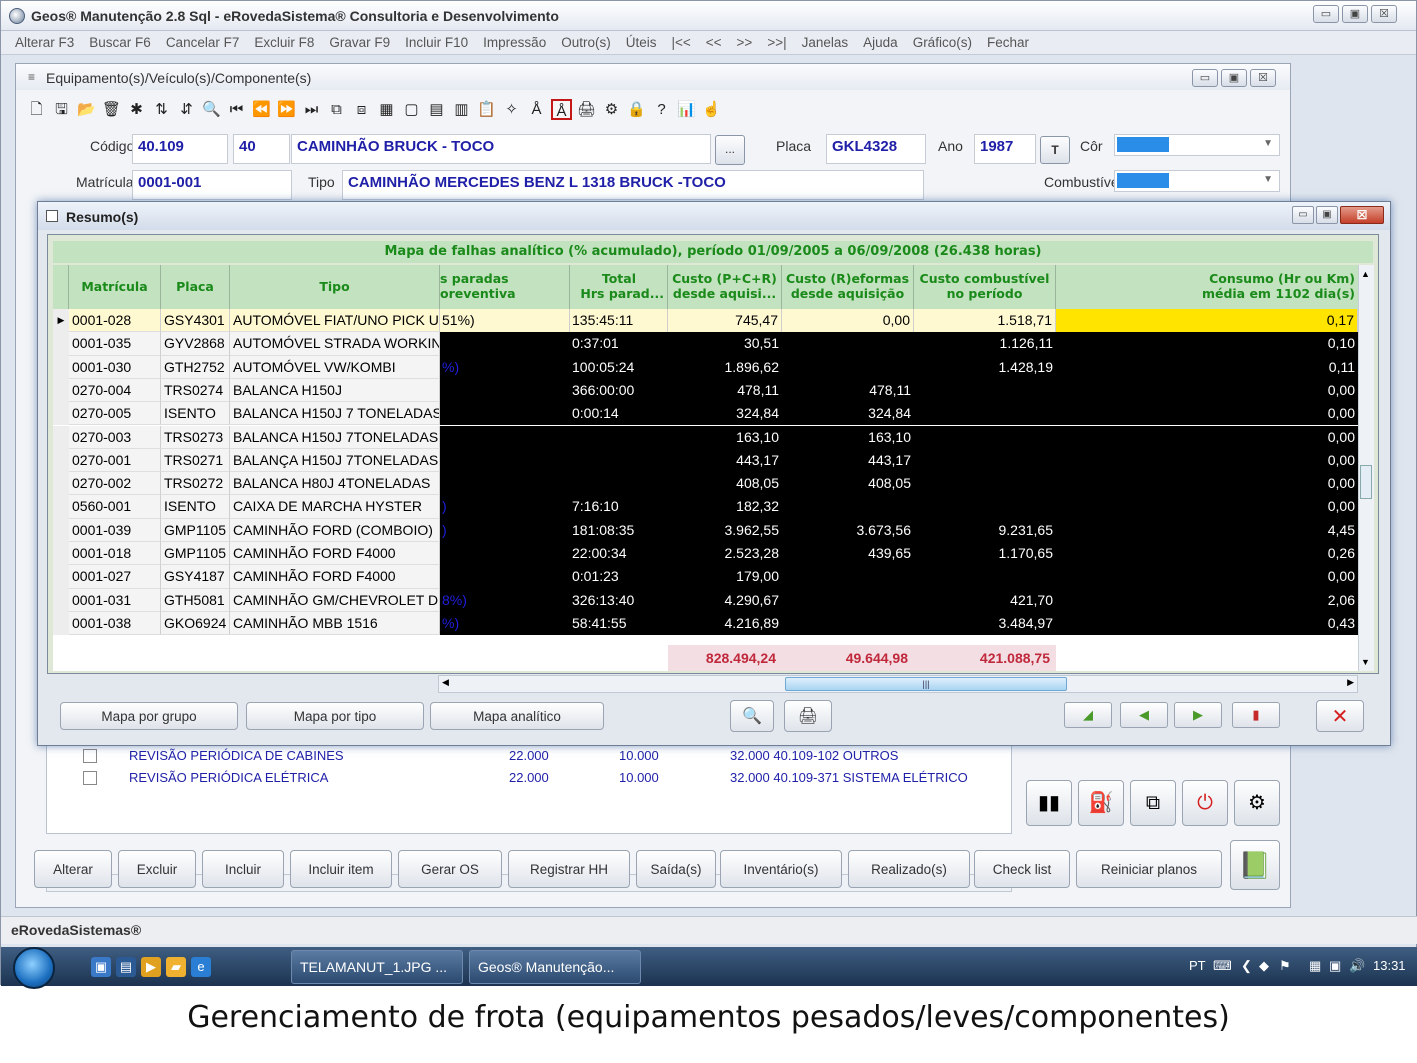 This screenshot has height=1063, width=1417. What do you see at coordinates (115, 484) in the screenshot?
I see `cell-matricula: 0270-002` at bounding box center [115, 484].